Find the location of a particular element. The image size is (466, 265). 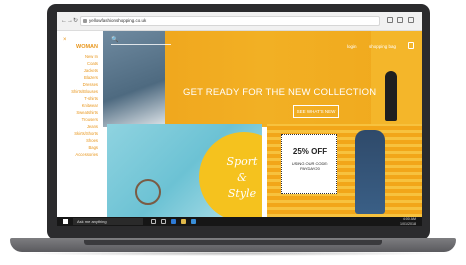

search-input: 🔍 is located at coordinates (141, 40).